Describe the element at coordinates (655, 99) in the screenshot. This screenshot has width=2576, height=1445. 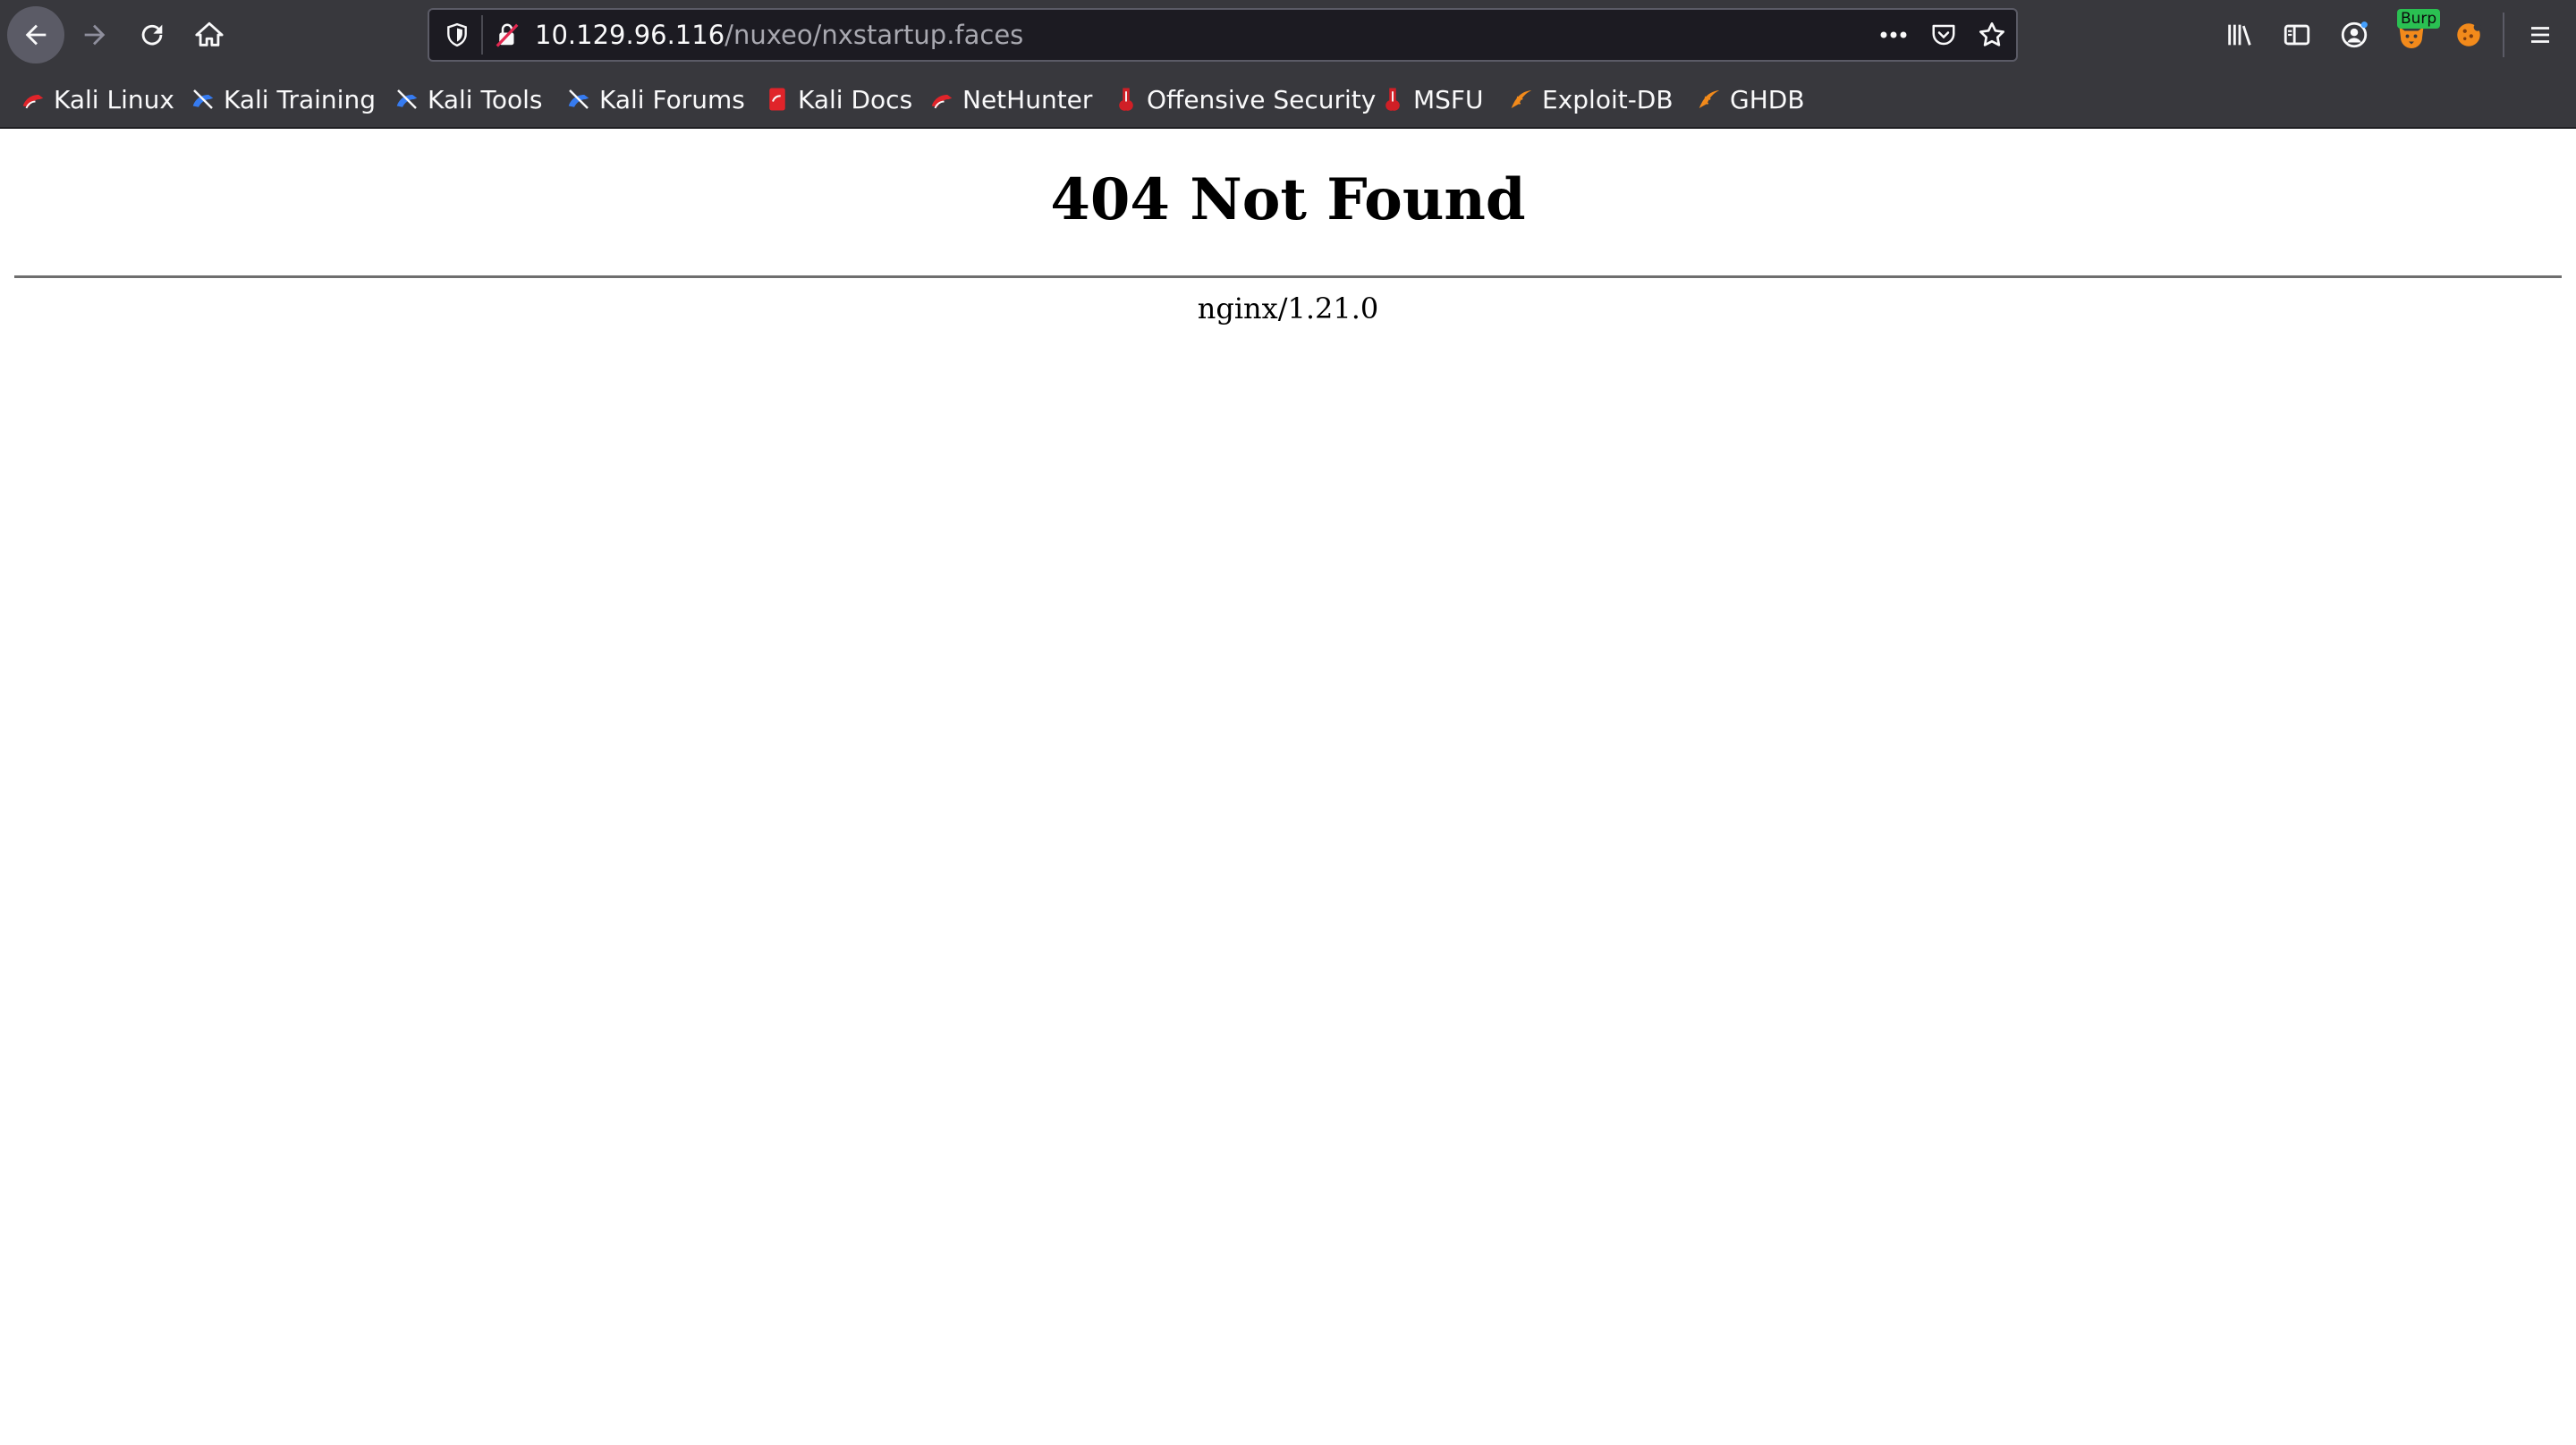
I see `bookmark-kali-forums: Kali Forums` at that location.